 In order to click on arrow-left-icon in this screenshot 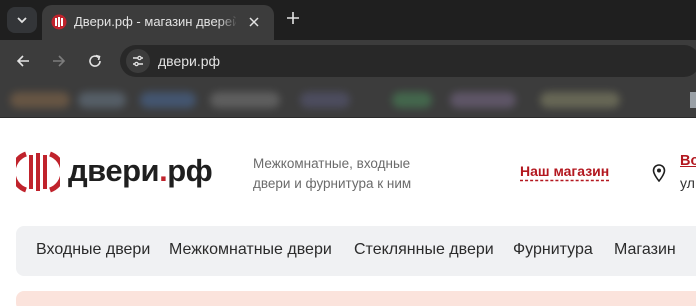, I will do `click(22, 61)`.